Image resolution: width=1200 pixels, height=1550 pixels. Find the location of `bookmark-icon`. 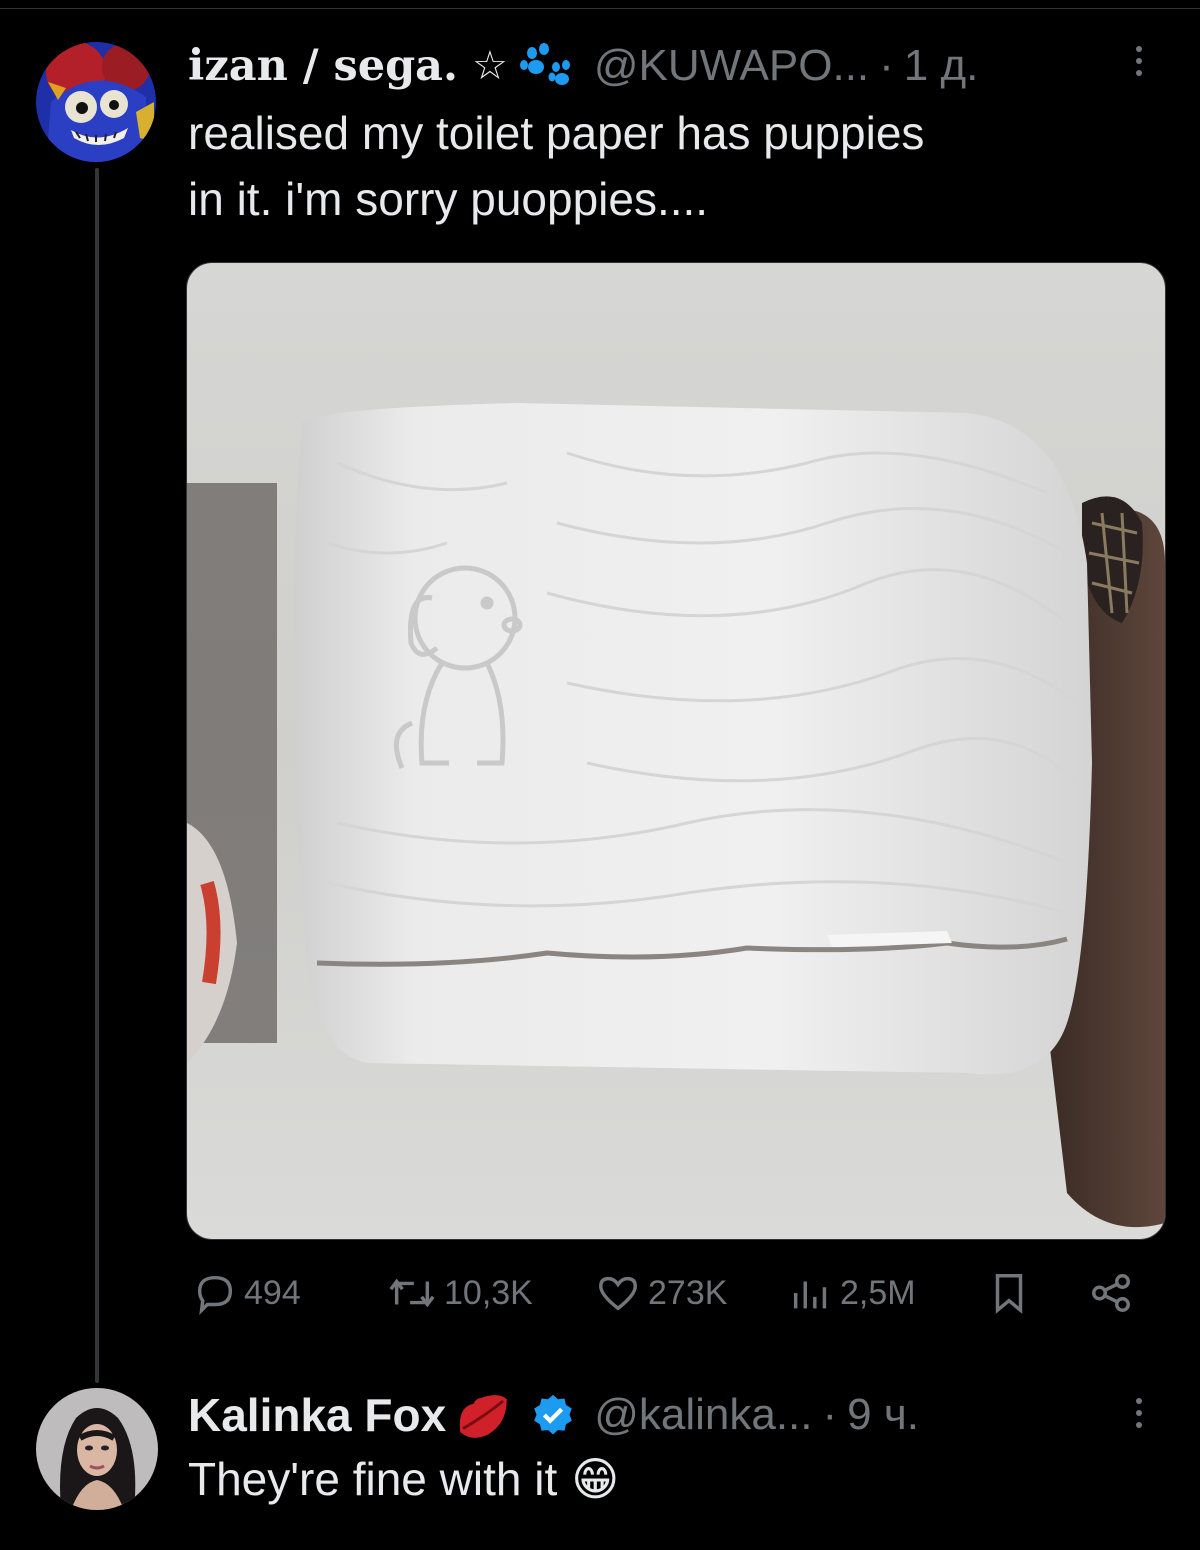

bookmark-icon is located at coordinates (1009, 1294).